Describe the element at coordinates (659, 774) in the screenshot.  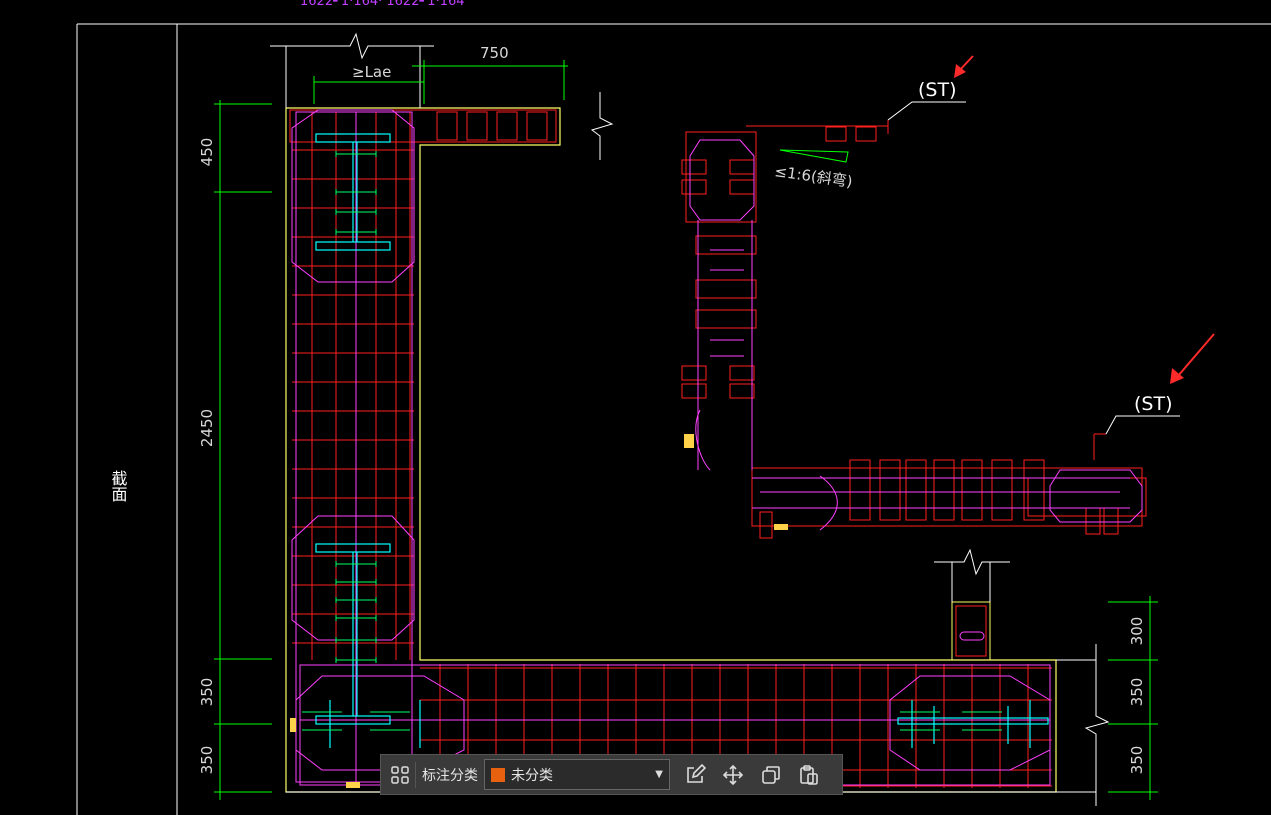
I see `chevron-down-icon: ▼` at that location.